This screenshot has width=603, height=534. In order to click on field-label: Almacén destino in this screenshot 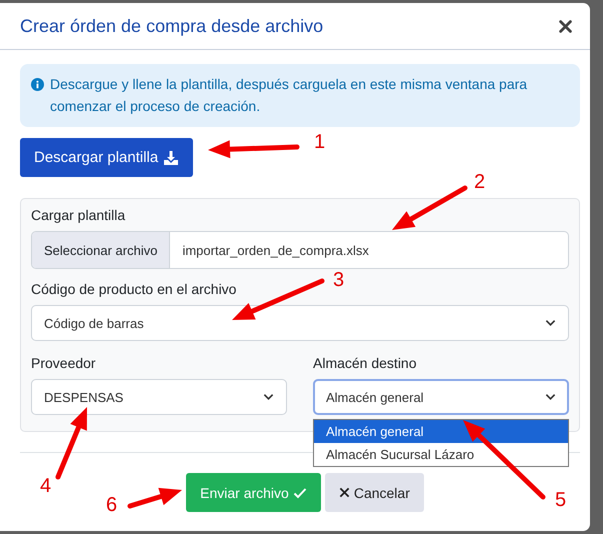, I will do `click(365, 363)`.